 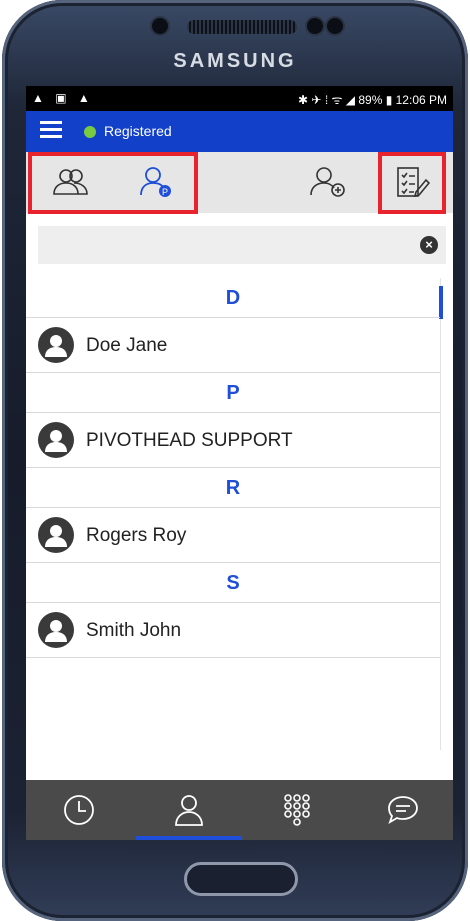 I want to click on registration-status-dot, so click(x=90, y=132).